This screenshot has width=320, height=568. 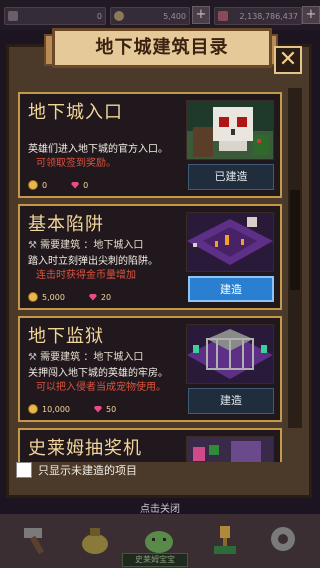 What do you see at coordinates (56, 409) in the screenshot?
I see `price-coins: 10,000` at bounding box center [56, 409].